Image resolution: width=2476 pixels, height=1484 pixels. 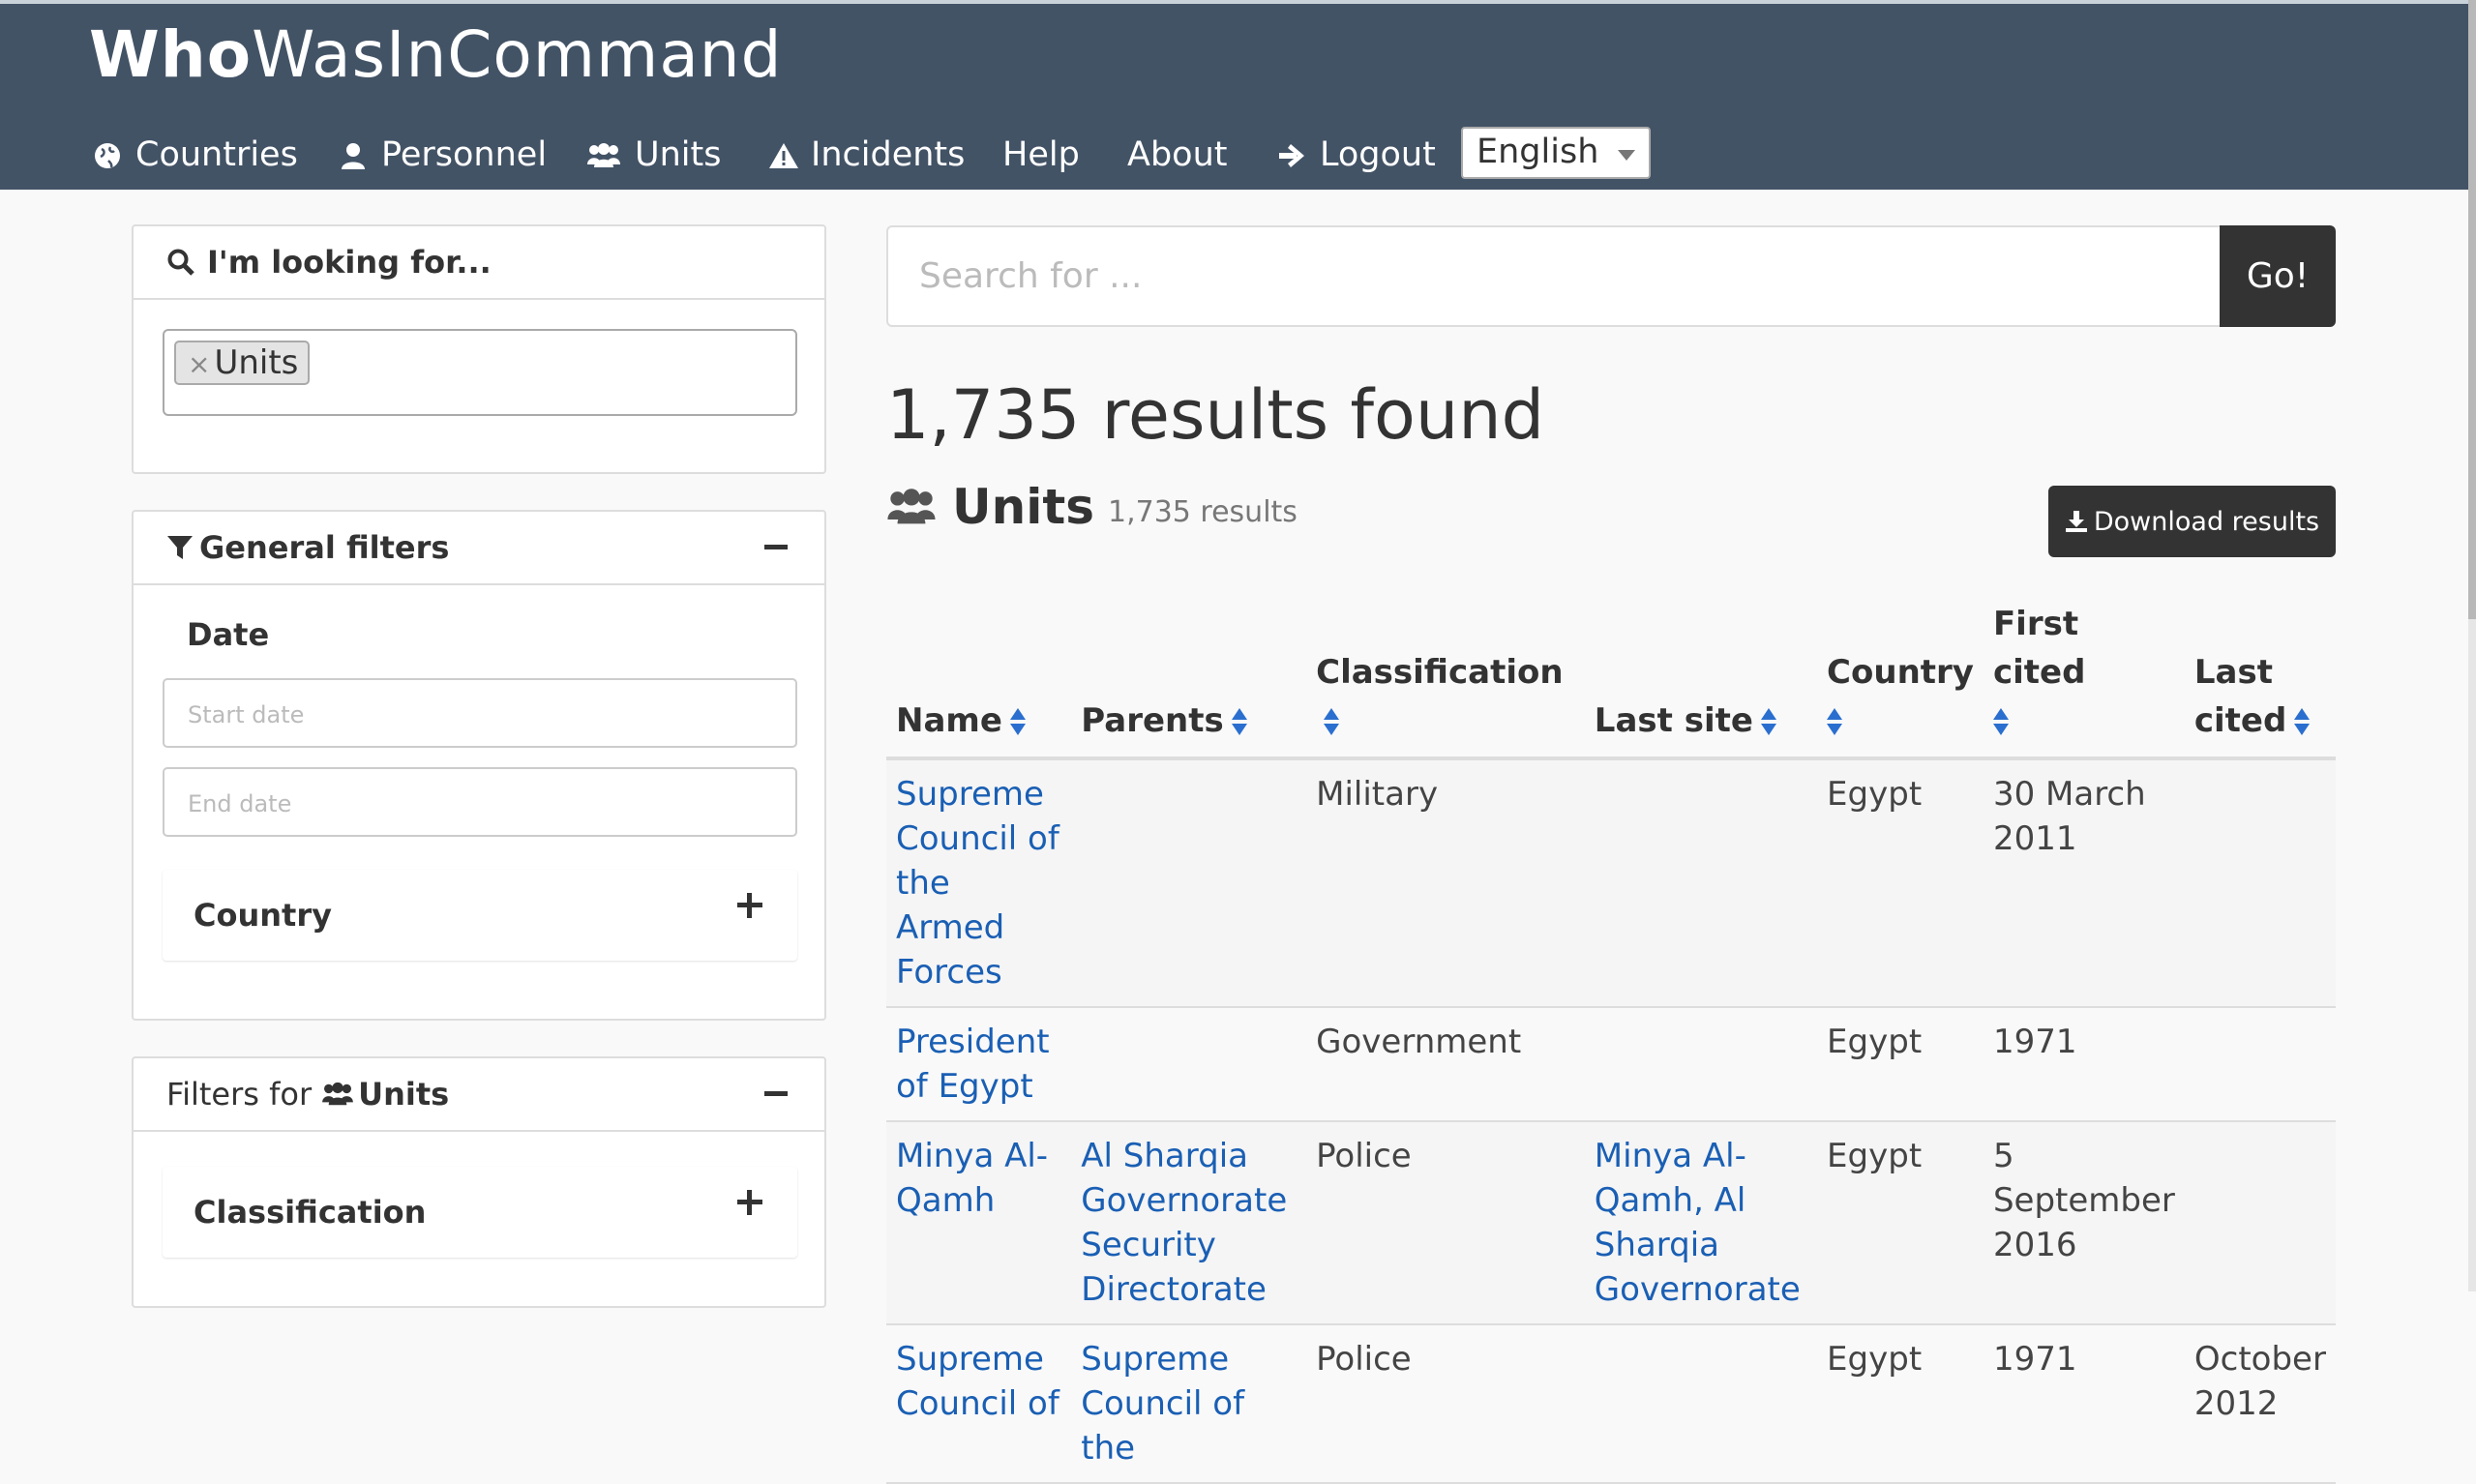 What do you see at coordinates (2260, 675) in the screenshot?
I see `col-header-last-cited: Last cited` at bounding box center [2260, 675].